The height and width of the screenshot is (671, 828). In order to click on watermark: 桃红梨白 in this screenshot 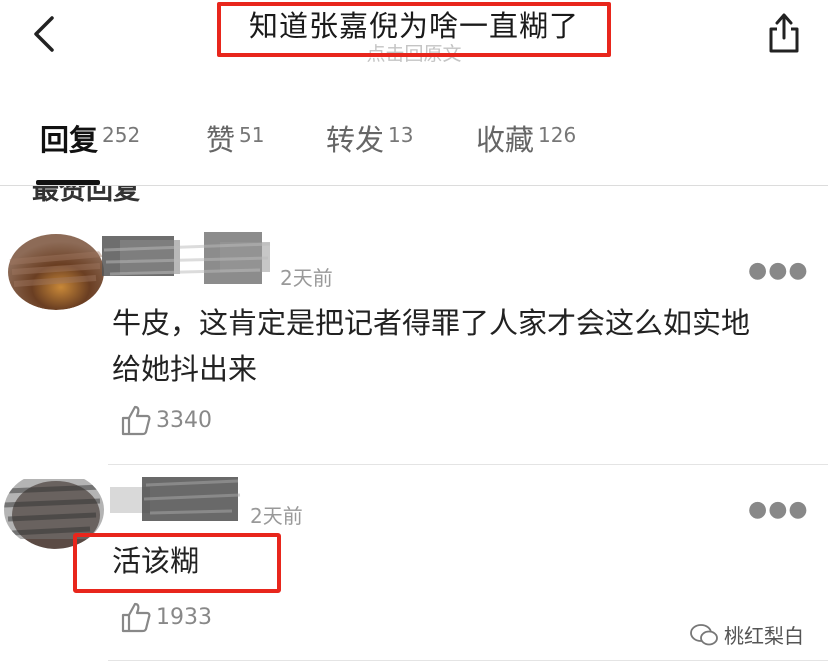, I will do `click(747, 634)`.